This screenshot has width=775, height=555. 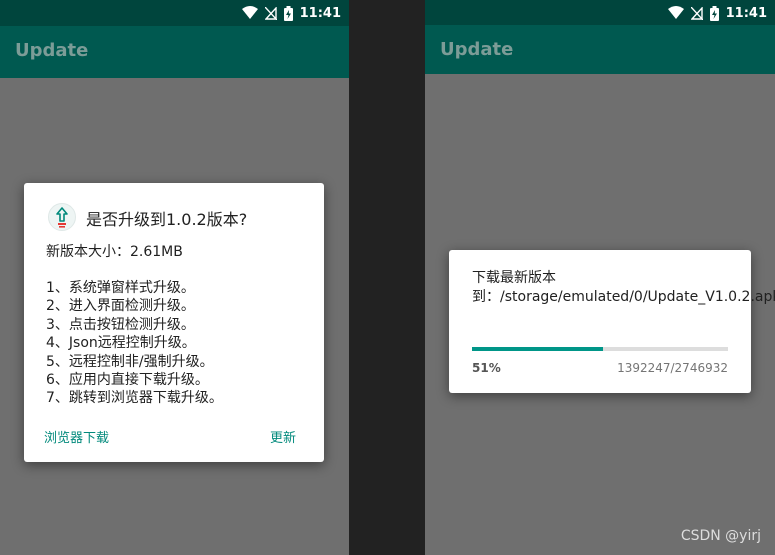 I want to click on download-percent: 51%, so click(x=486, y=368).